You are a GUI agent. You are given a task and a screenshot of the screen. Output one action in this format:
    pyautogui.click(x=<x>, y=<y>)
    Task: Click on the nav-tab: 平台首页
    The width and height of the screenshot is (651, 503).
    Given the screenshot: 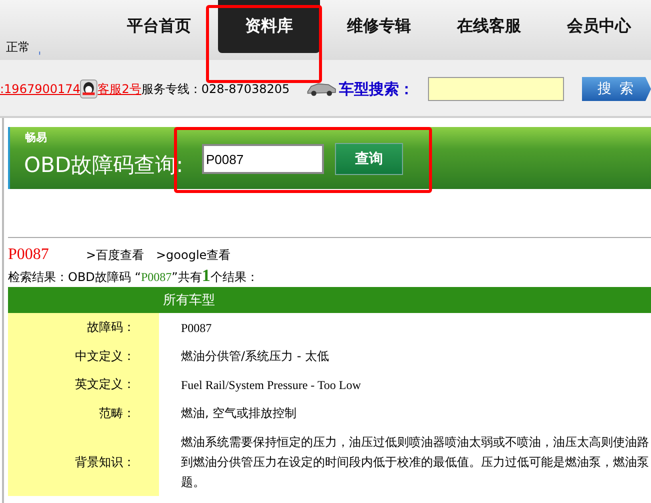 What is the action you would take?
    pyautogui.click(x=159, y=26)
    